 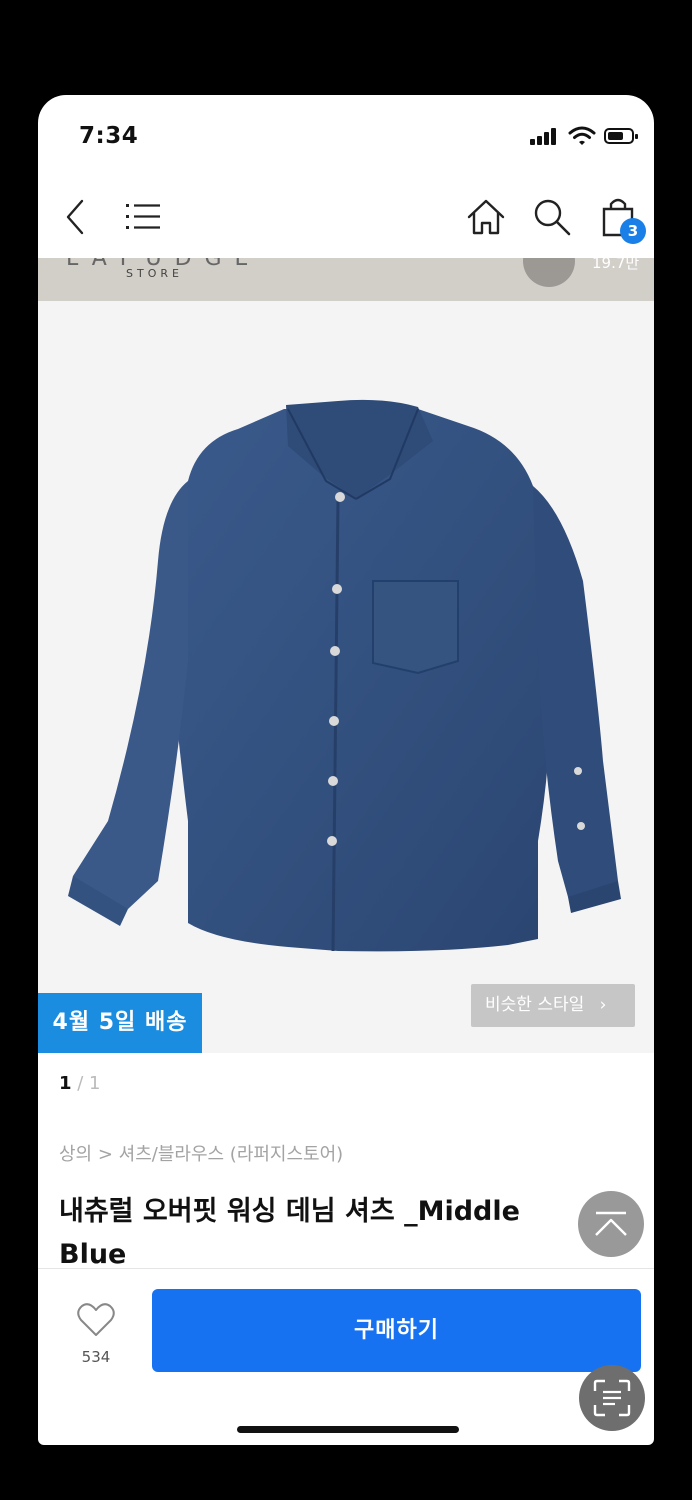 I want to click on brand-store-label: STORE, so click(x=154, y=273).